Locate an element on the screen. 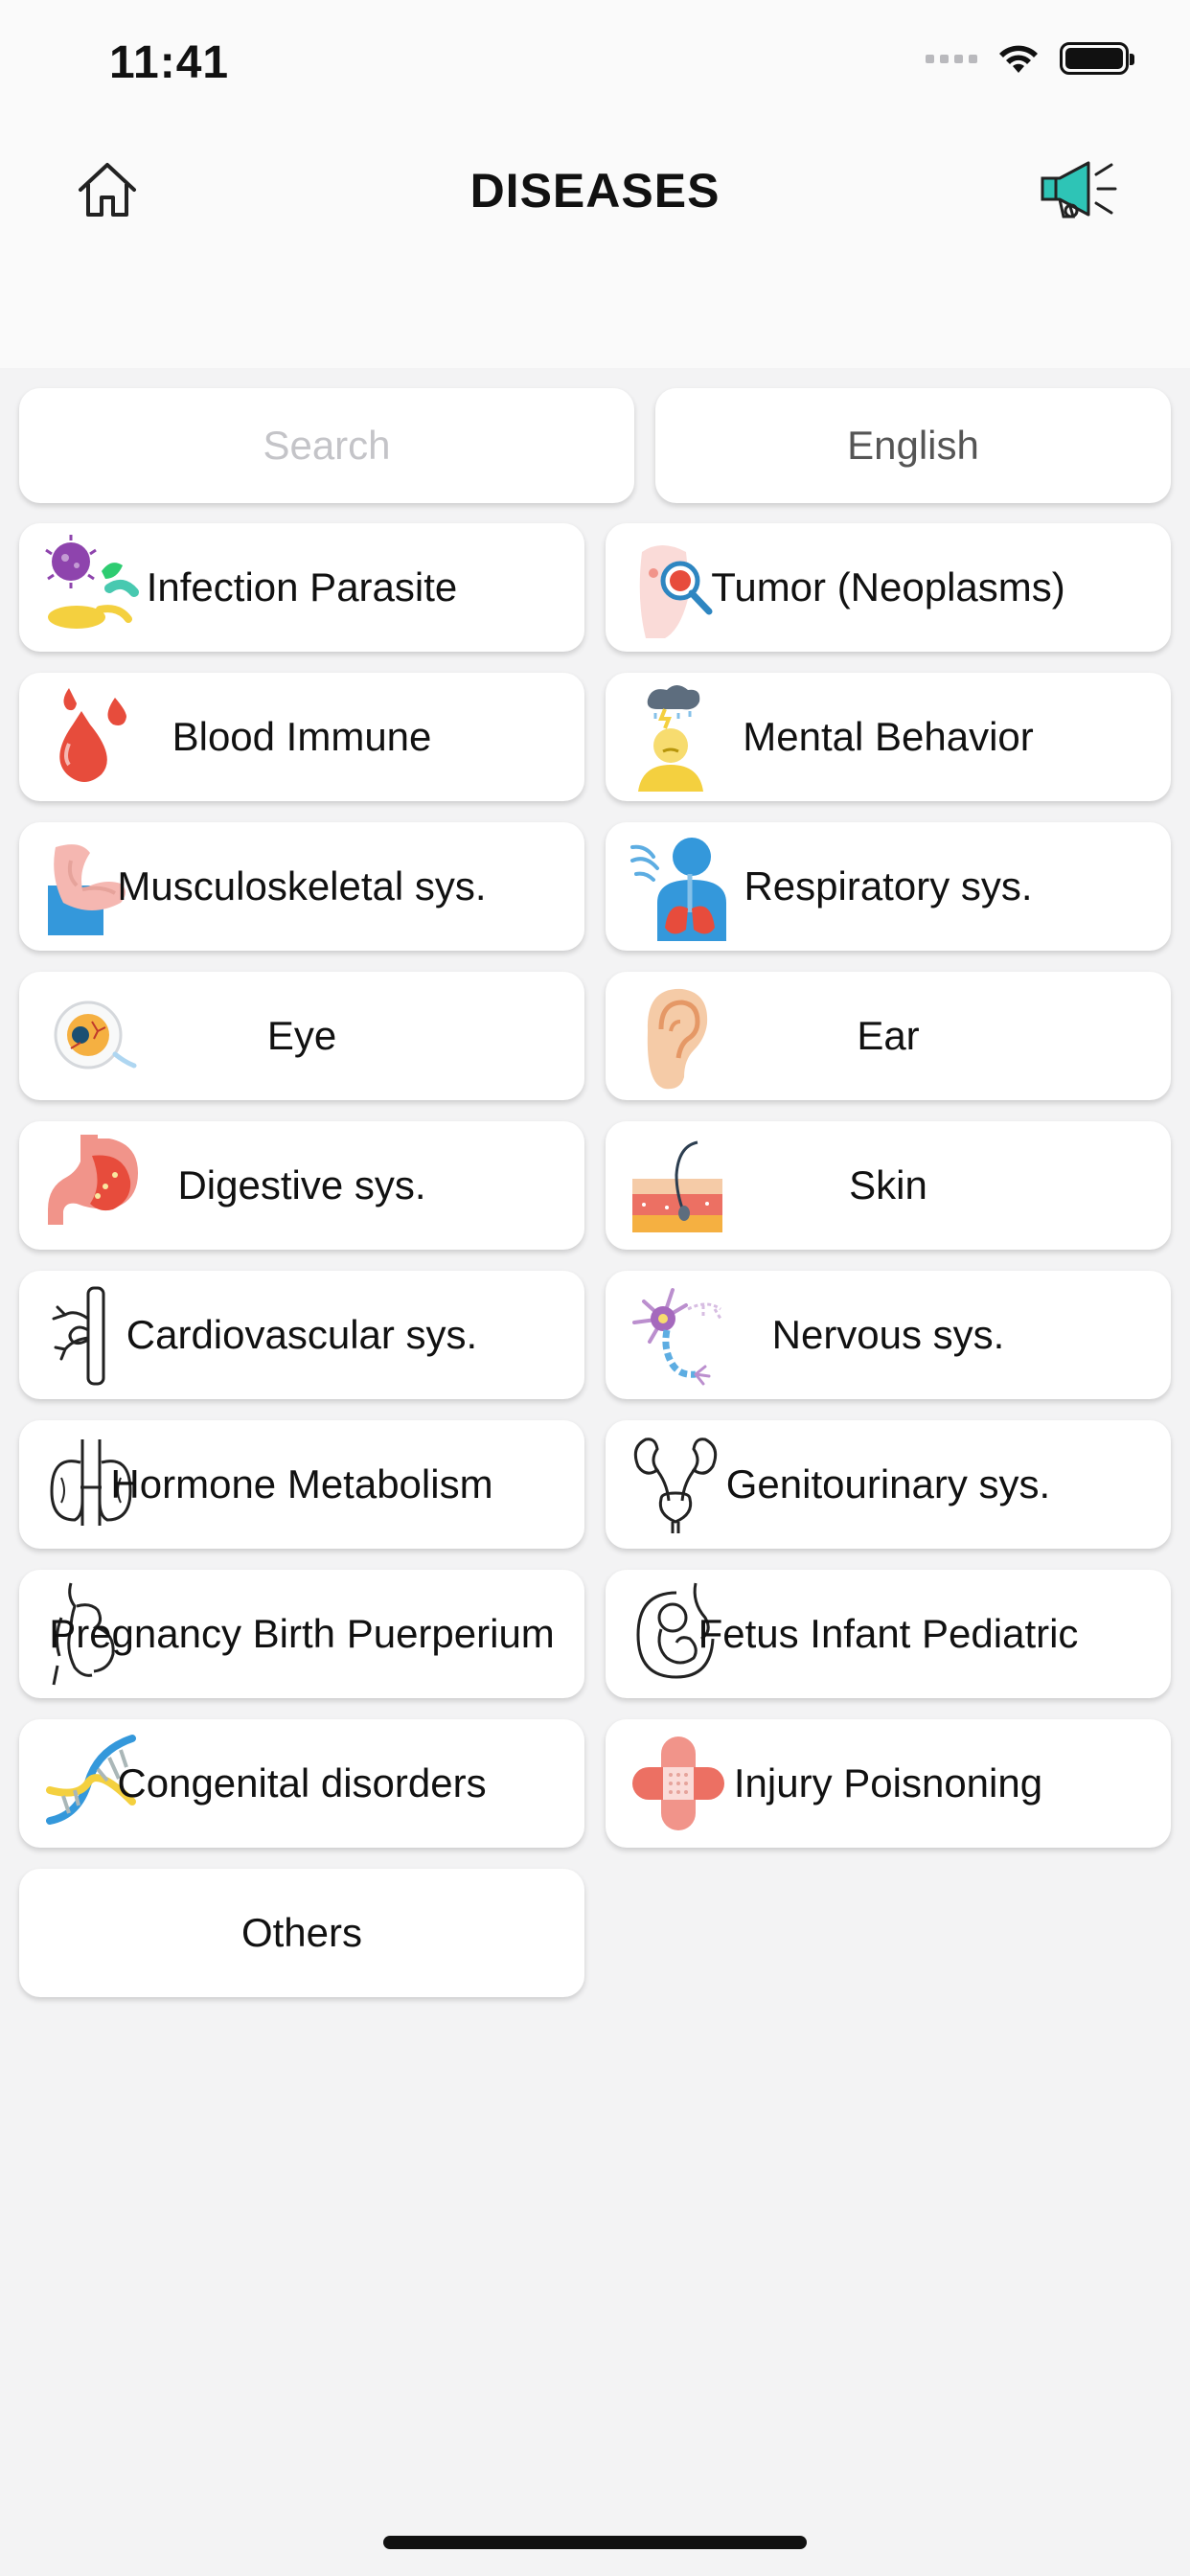 Image resolution: width=1190 pixels, height=2576 pixels. category-label: Infection Parasite is located at coordinates (302, 587).